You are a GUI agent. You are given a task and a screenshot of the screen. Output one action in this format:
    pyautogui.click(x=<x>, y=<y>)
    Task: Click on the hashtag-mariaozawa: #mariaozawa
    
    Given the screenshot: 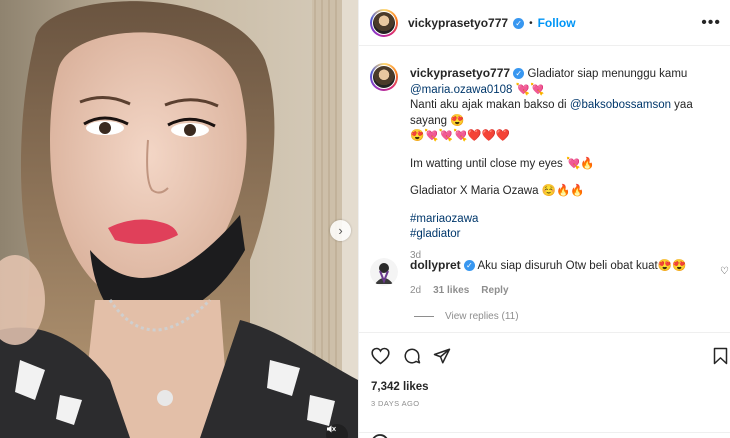 What is the action you would take?
    pyautogui.click(x=565, y=220)
    